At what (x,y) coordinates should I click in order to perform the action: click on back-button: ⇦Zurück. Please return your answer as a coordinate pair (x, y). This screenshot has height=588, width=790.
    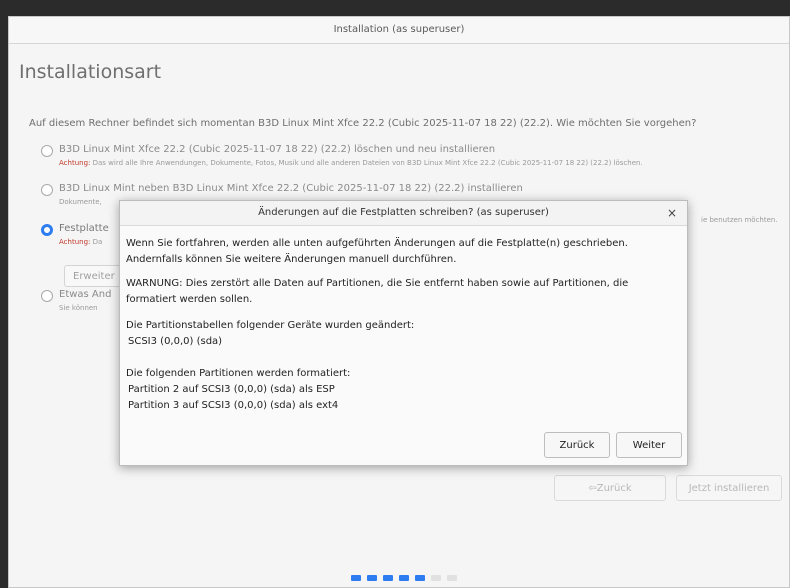
    Looking at the image, I should click on (610, 488).